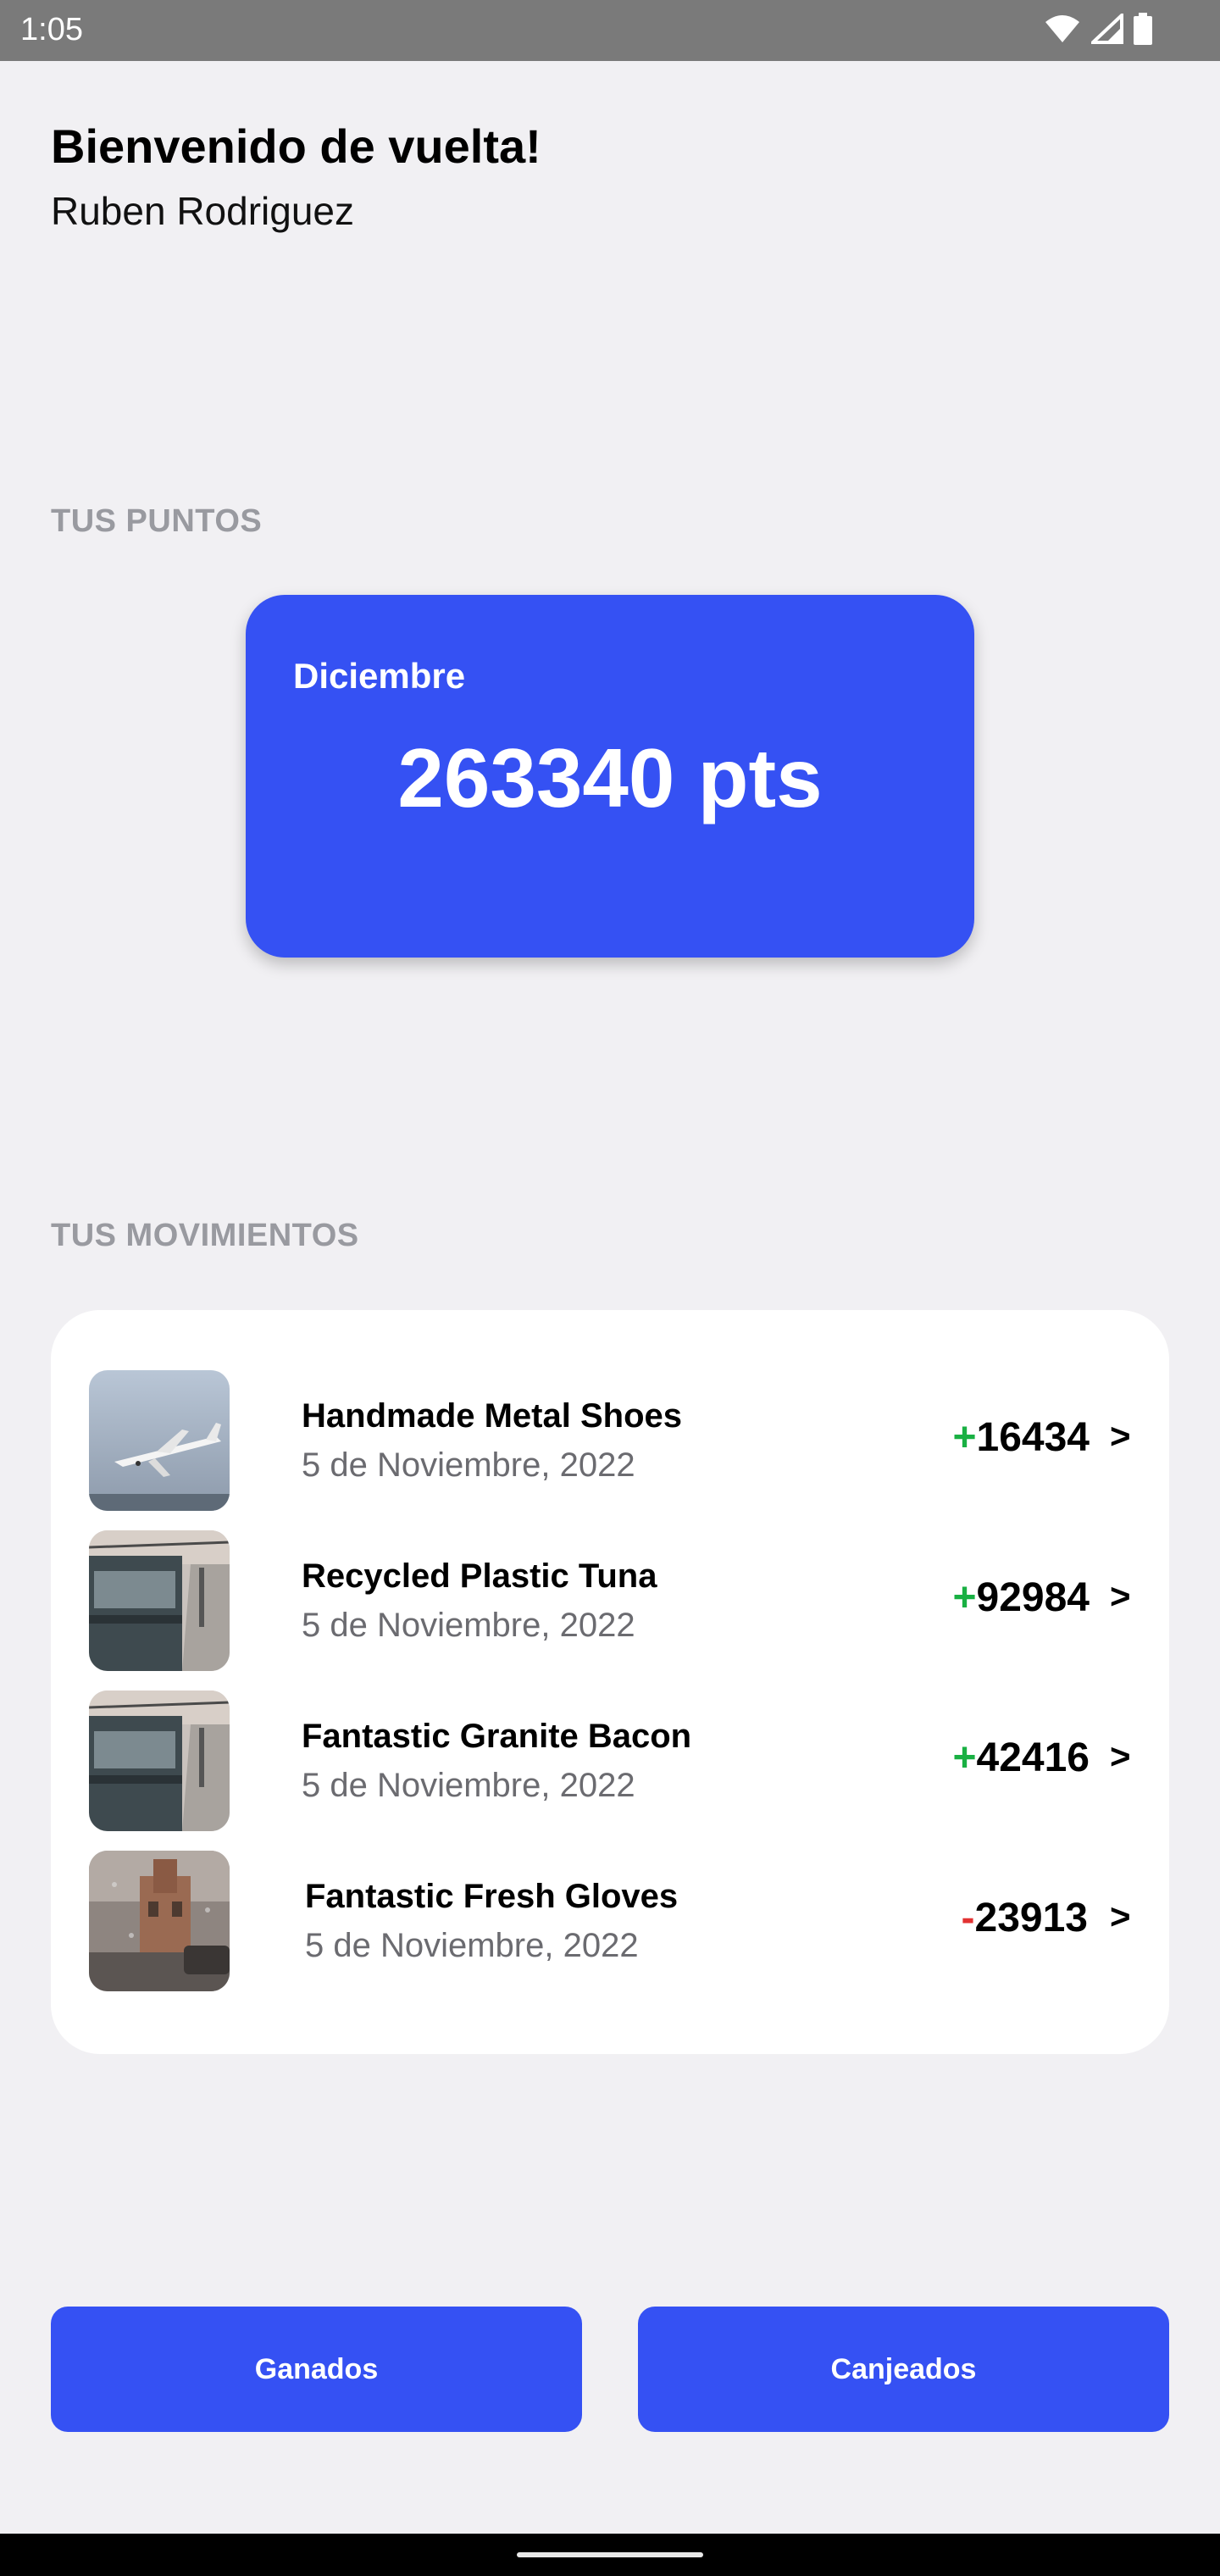  Describe the element at coordinates (492, 1416) in the screenshot. I see `movement-title: Handmade Metal Shoes` at that location.